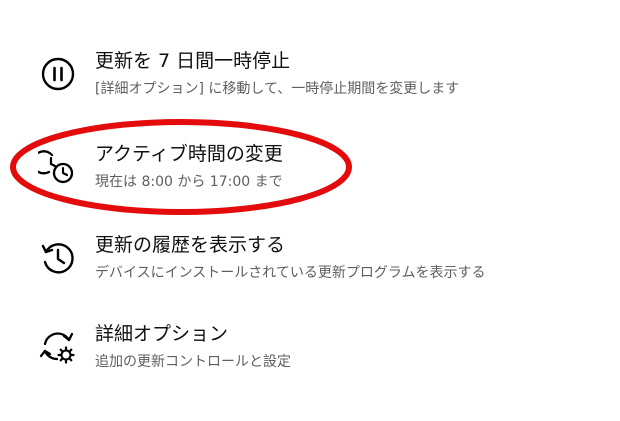 The width and height of the screenshot is (620, 421). I want to click on advanced-options-title: 詳細オプション, so click(162, 334).